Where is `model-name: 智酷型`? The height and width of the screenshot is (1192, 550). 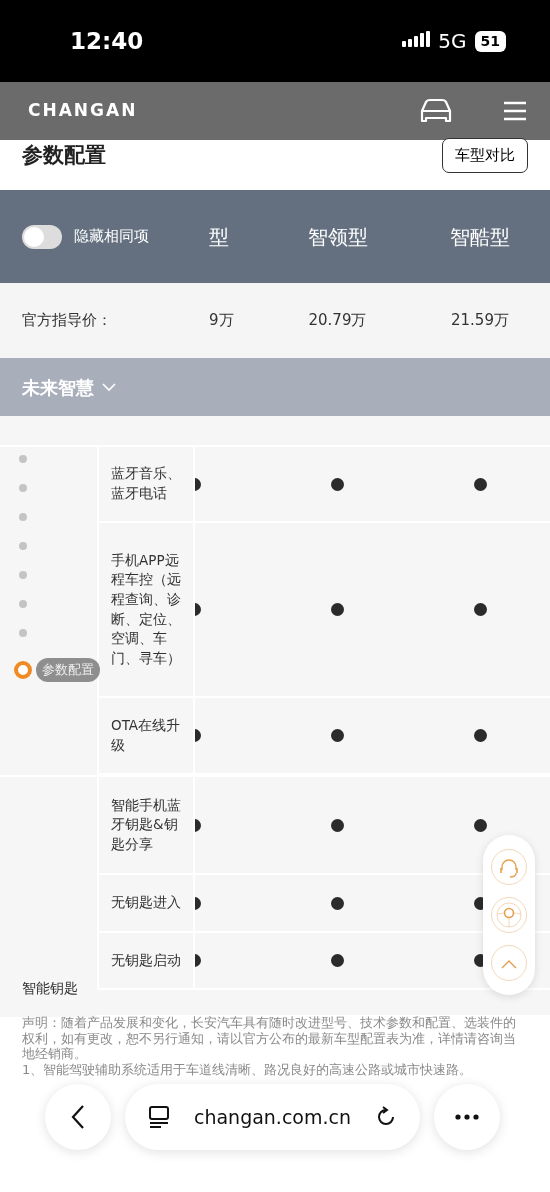 model-name: 智酷型 is located at coordinates (480, 236).